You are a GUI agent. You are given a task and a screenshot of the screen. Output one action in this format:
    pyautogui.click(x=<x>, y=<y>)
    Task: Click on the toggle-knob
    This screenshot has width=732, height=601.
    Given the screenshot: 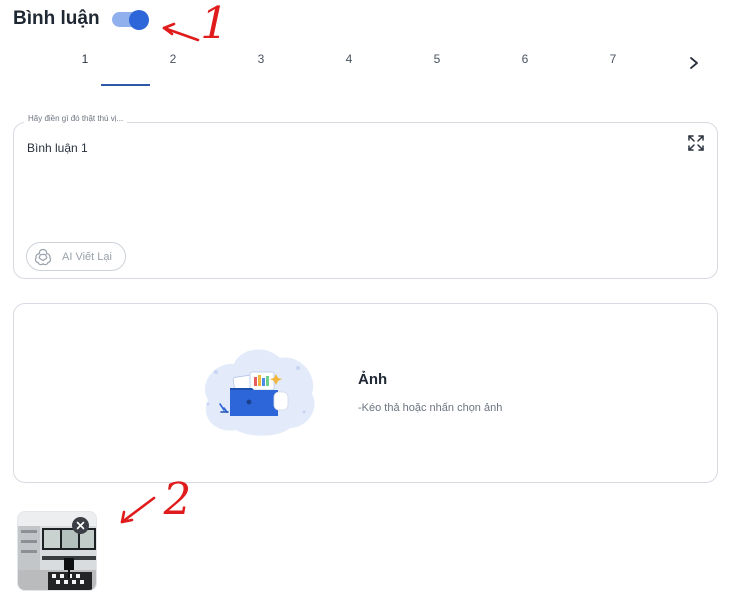 What is the action you would take?
    pyautogui.click(x=139, y=20)
    